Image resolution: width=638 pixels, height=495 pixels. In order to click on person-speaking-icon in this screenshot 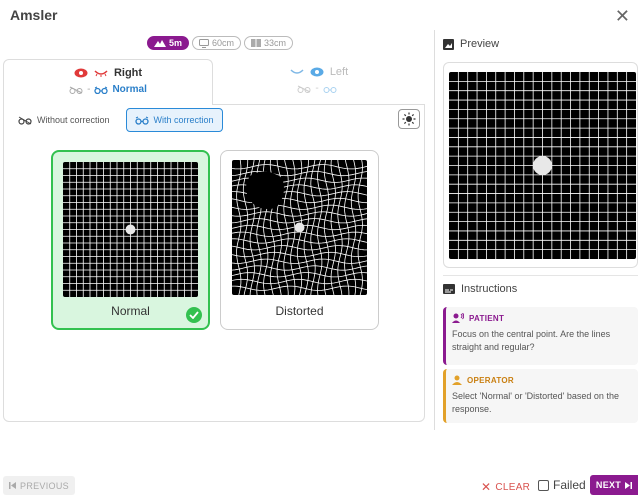, I will do `click(458, 318)`.